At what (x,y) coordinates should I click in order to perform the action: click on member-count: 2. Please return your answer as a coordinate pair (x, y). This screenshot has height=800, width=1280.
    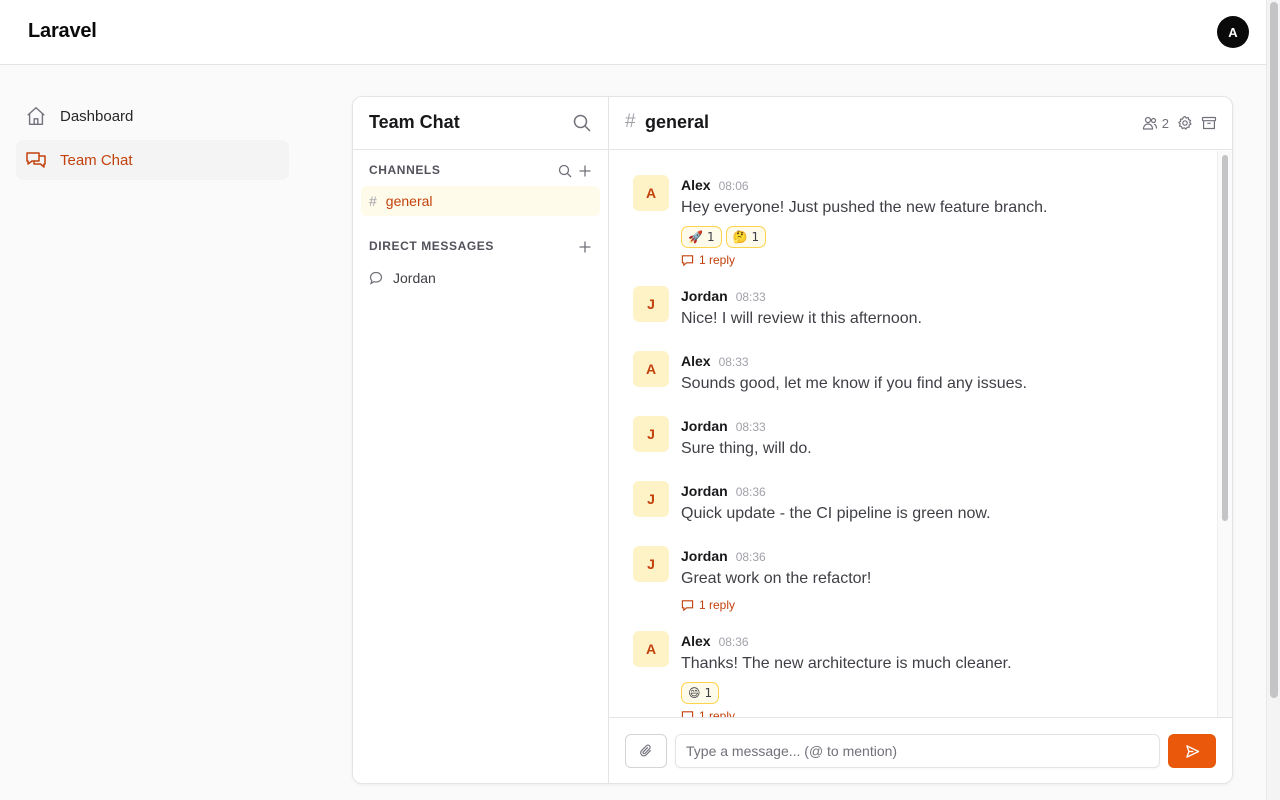
    Looking at the image, I should click on (1165, 123).